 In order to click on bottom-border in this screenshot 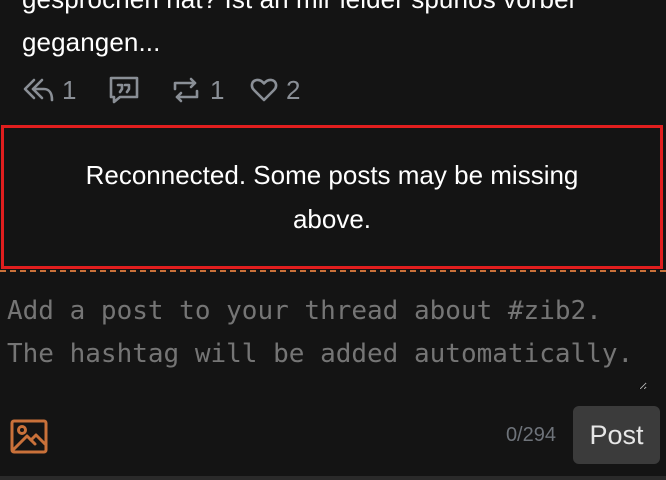, I will do `click(333, 478)`.